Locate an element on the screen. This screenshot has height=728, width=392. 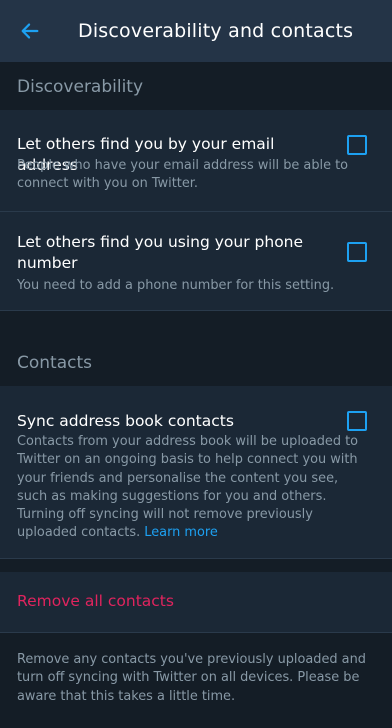
app-bar: Discoverability and contacts is located at coordinates (196, 31).